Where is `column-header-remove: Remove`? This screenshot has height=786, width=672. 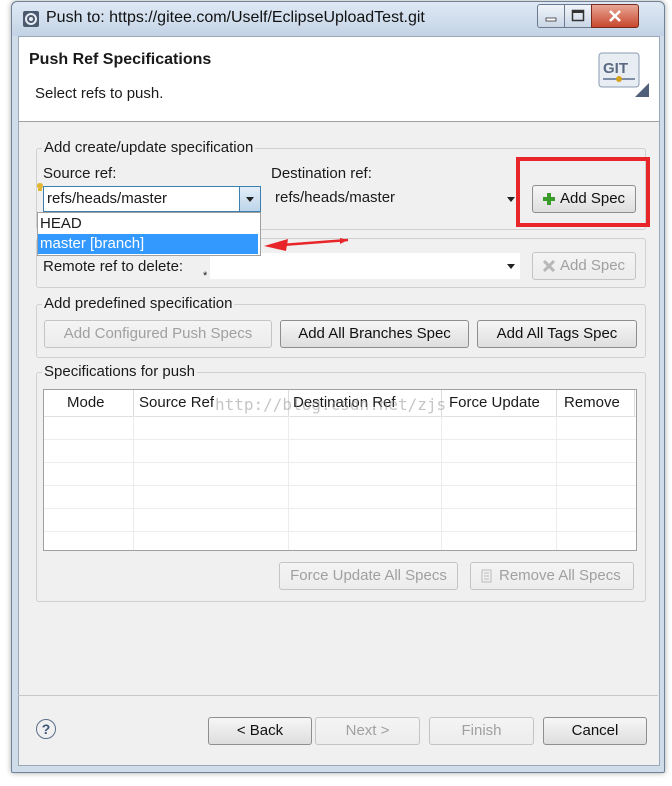 column-header-remove: Remove is located at coordinates (592, 403).